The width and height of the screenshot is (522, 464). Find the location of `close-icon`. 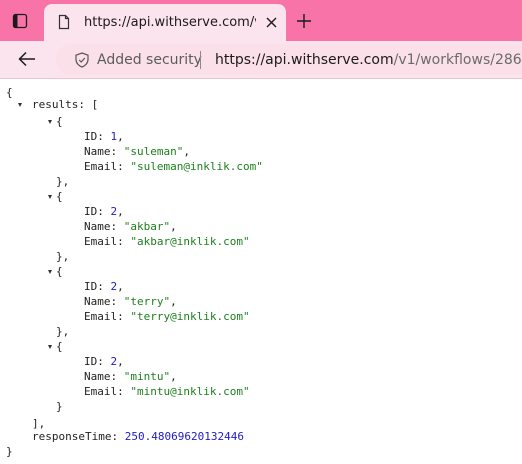

close-icon is located at coordinates (271, 22).